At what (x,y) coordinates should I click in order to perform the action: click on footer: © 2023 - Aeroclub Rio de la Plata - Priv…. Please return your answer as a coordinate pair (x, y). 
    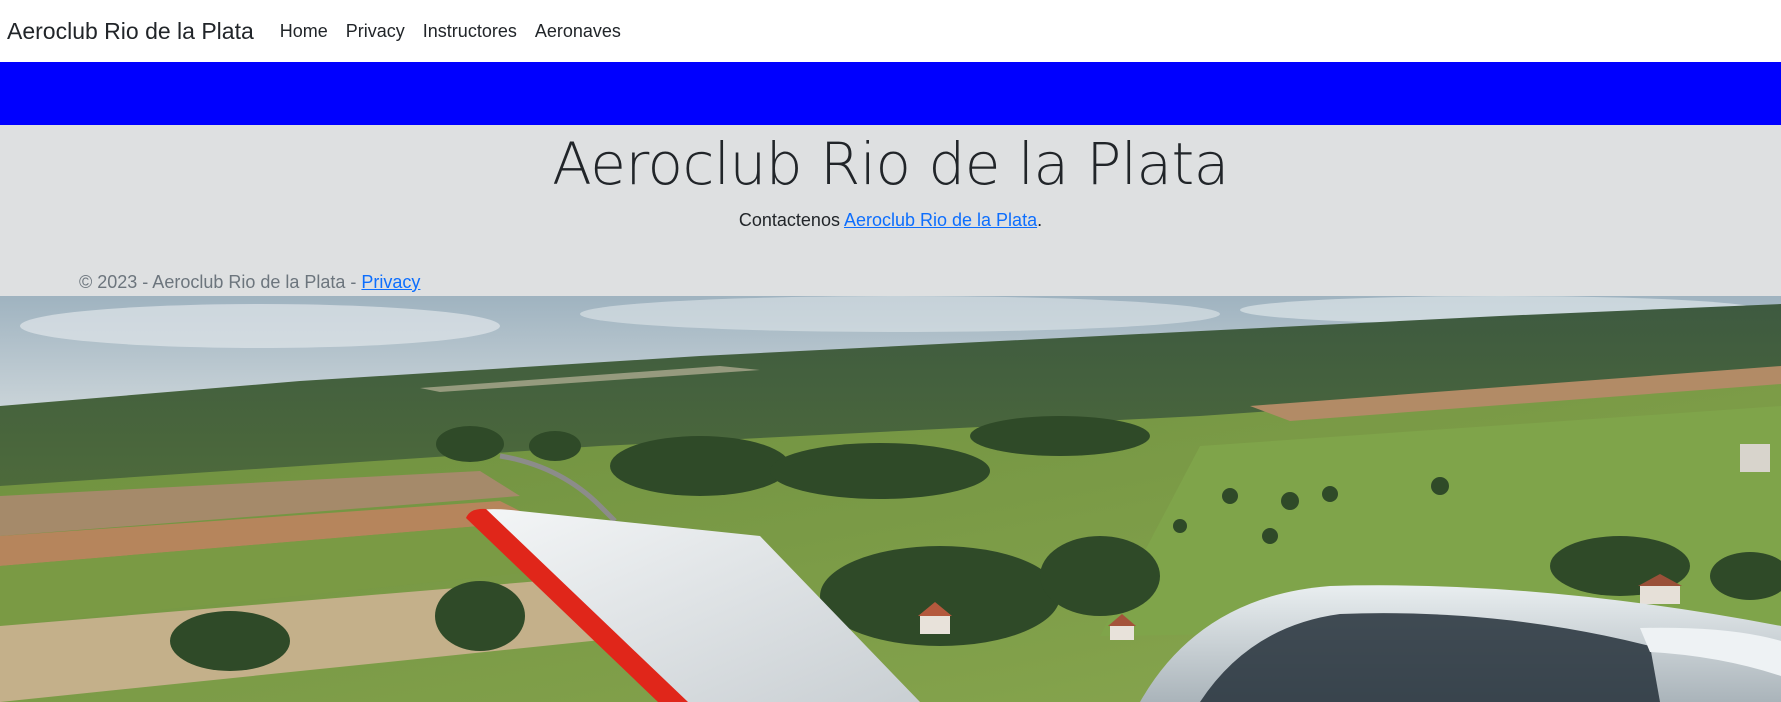
    Looking at the image, I should click on (249, 282).